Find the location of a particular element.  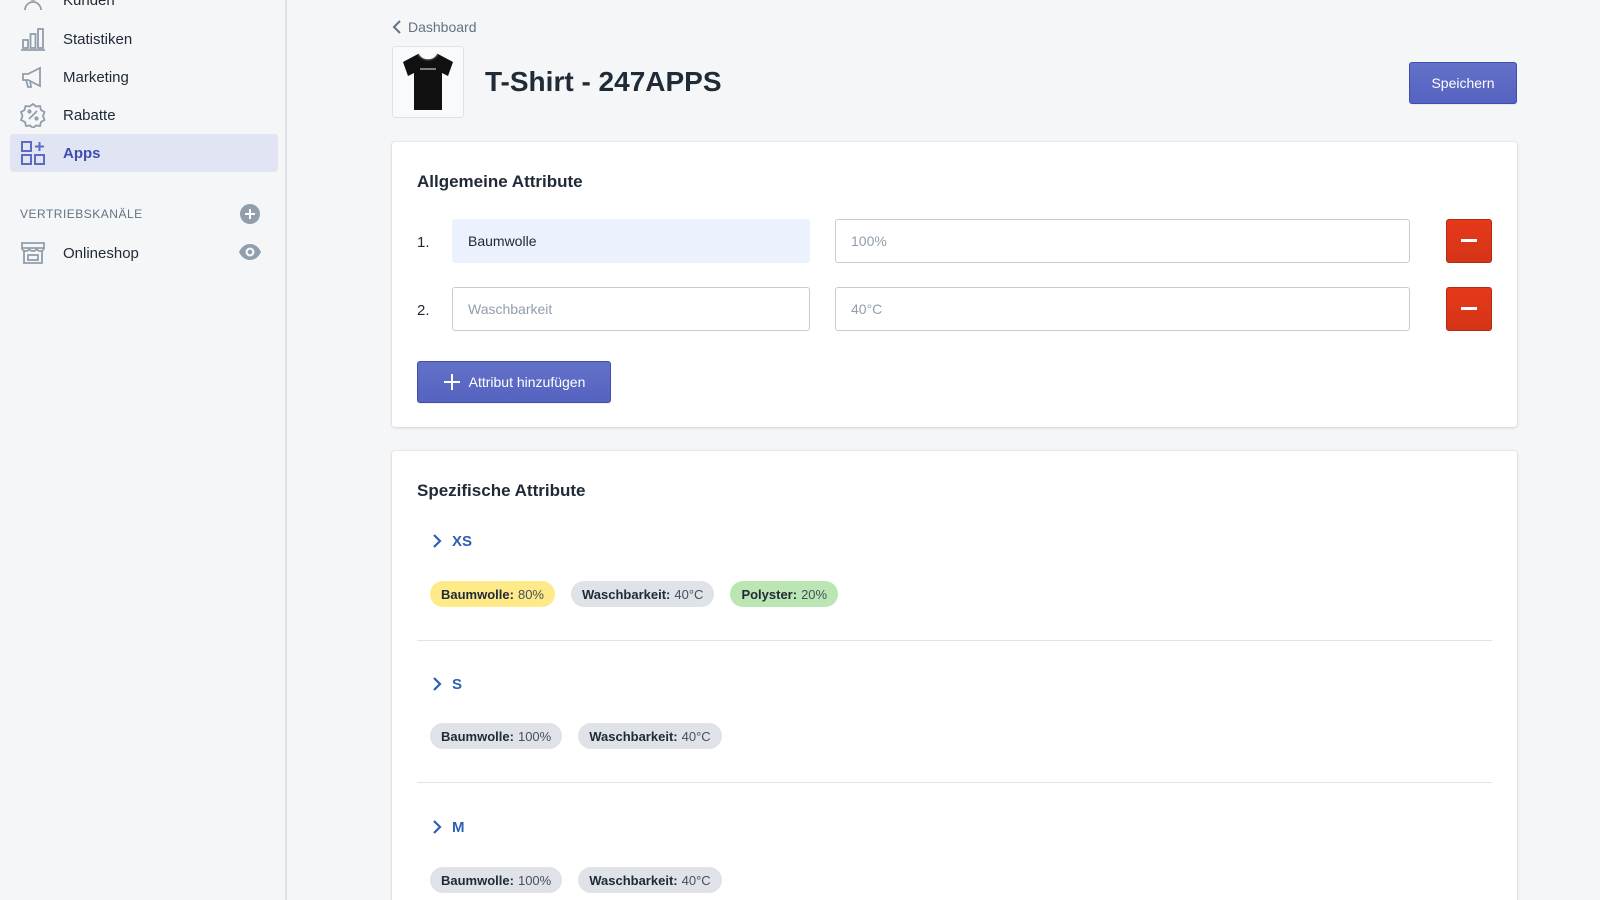

add-channel-button is located at coordinates (250, 214).